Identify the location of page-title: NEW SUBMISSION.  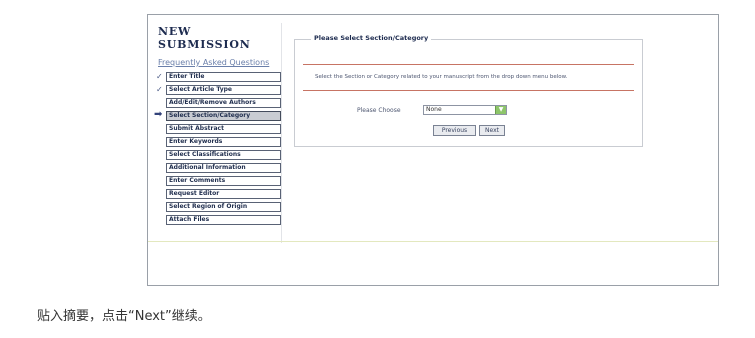
(204, 38).